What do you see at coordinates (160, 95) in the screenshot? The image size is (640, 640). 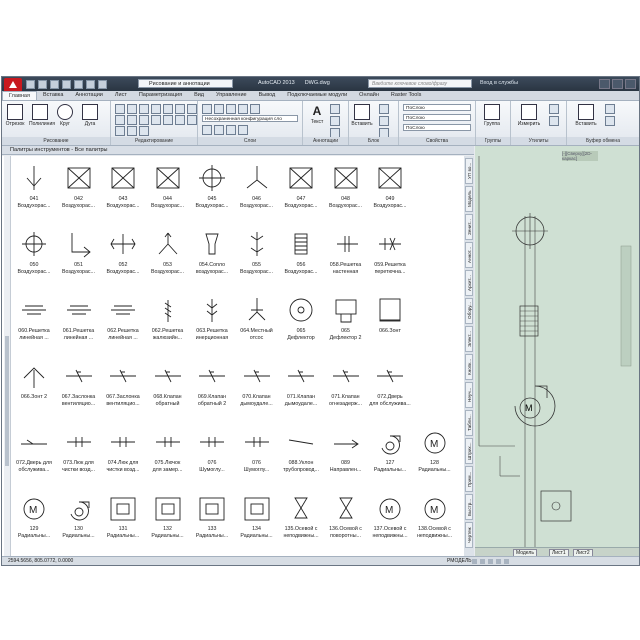 I see `tab-4: Параметризация` at bounding box center [160, 95].